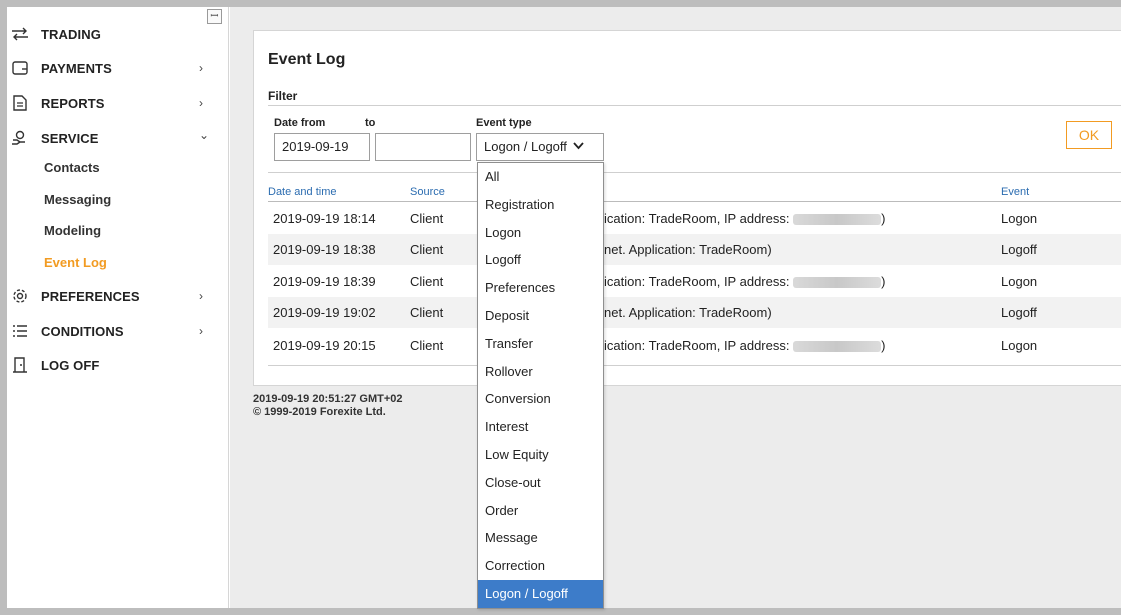 This screenshot has width=1121, height=615. What do you see at coordinates (540, 538) in the screenshot?
I see `dropdown-option-message: Message` at bounding box center [540, 538].